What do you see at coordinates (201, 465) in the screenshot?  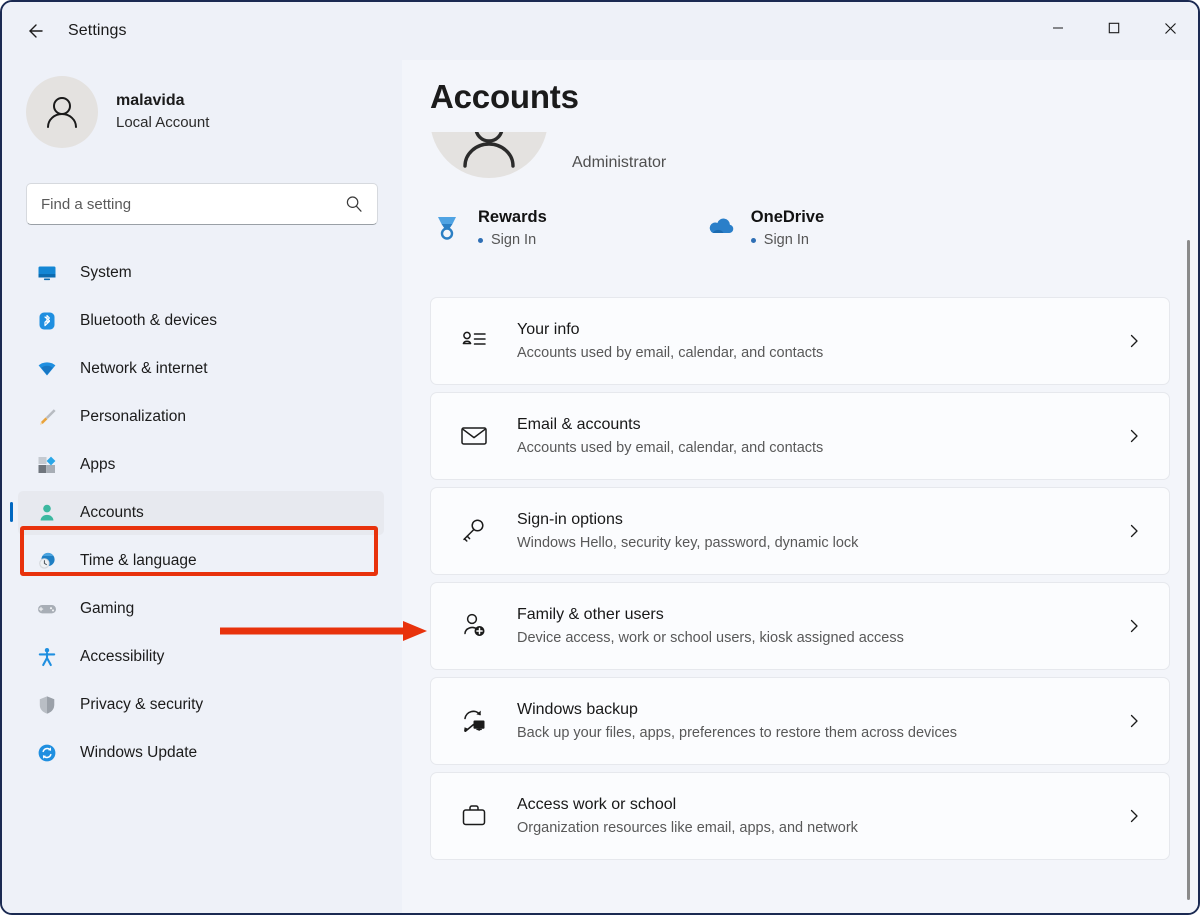 I see `sidebar-item-apps: Apps` at bounding box center [201, 465].